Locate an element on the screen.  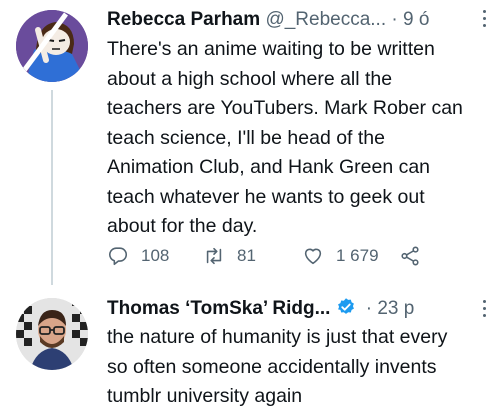
text-line: teachers are YouTubers. Mark Rober can is located at coordinates (285, 108).